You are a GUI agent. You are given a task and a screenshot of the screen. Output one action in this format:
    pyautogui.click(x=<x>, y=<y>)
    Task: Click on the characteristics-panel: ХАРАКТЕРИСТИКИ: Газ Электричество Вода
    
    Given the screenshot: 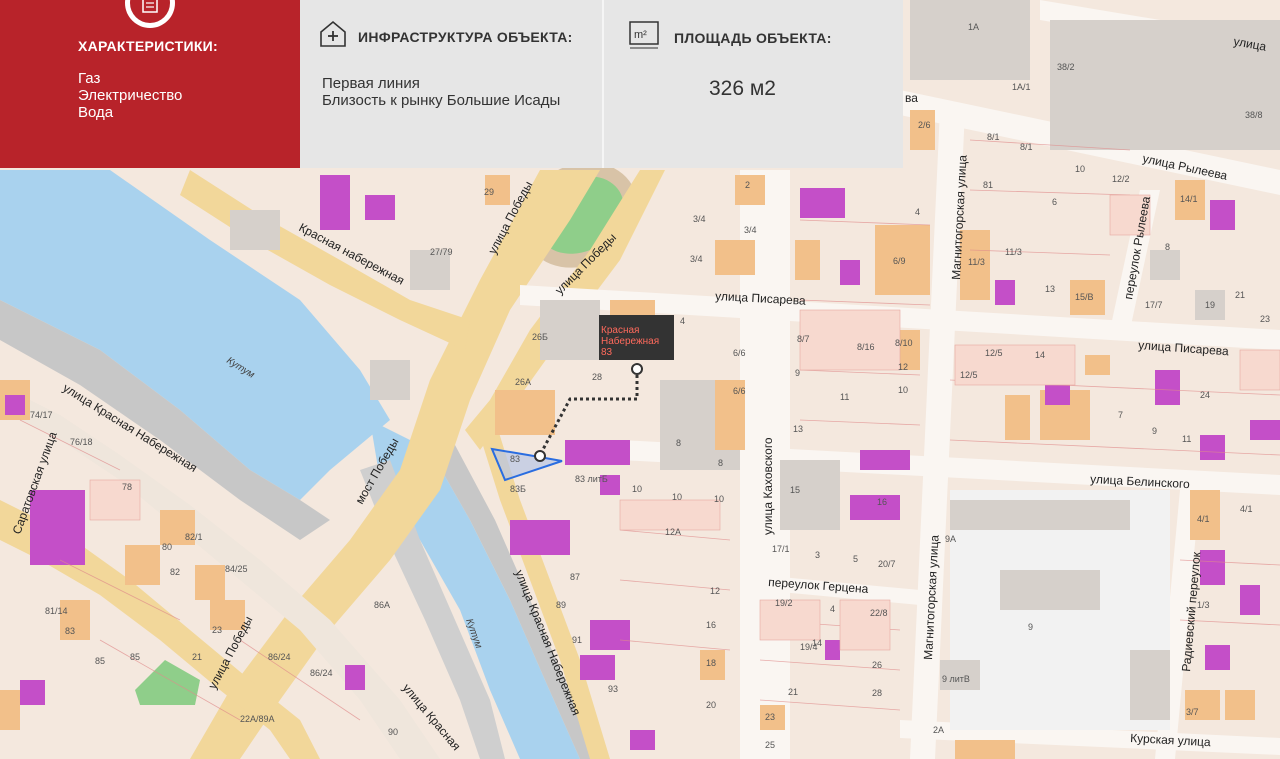 What is the action you would take?
    pyautogui.click(x=155, y=84)
    